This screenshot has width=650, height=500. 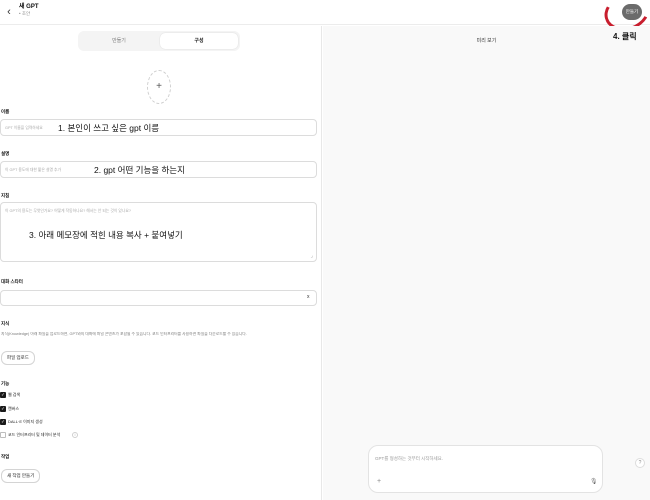 I want to click on name-input: GPT 이름을 입력하세요 1. 본인이 쓰고 싶은 gpt 이름, so click(x=158, y=127).